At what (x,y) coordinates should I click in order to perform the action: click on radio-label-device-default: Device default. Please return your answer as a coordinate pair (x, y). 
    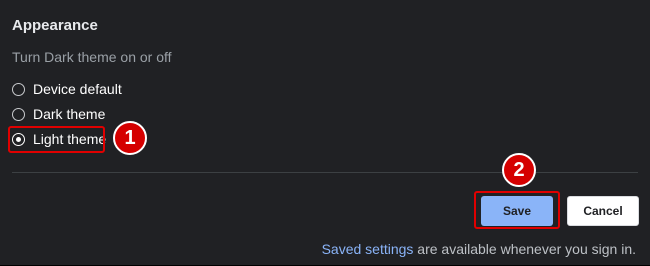
    Looking at the image, I should click on (77, 89).